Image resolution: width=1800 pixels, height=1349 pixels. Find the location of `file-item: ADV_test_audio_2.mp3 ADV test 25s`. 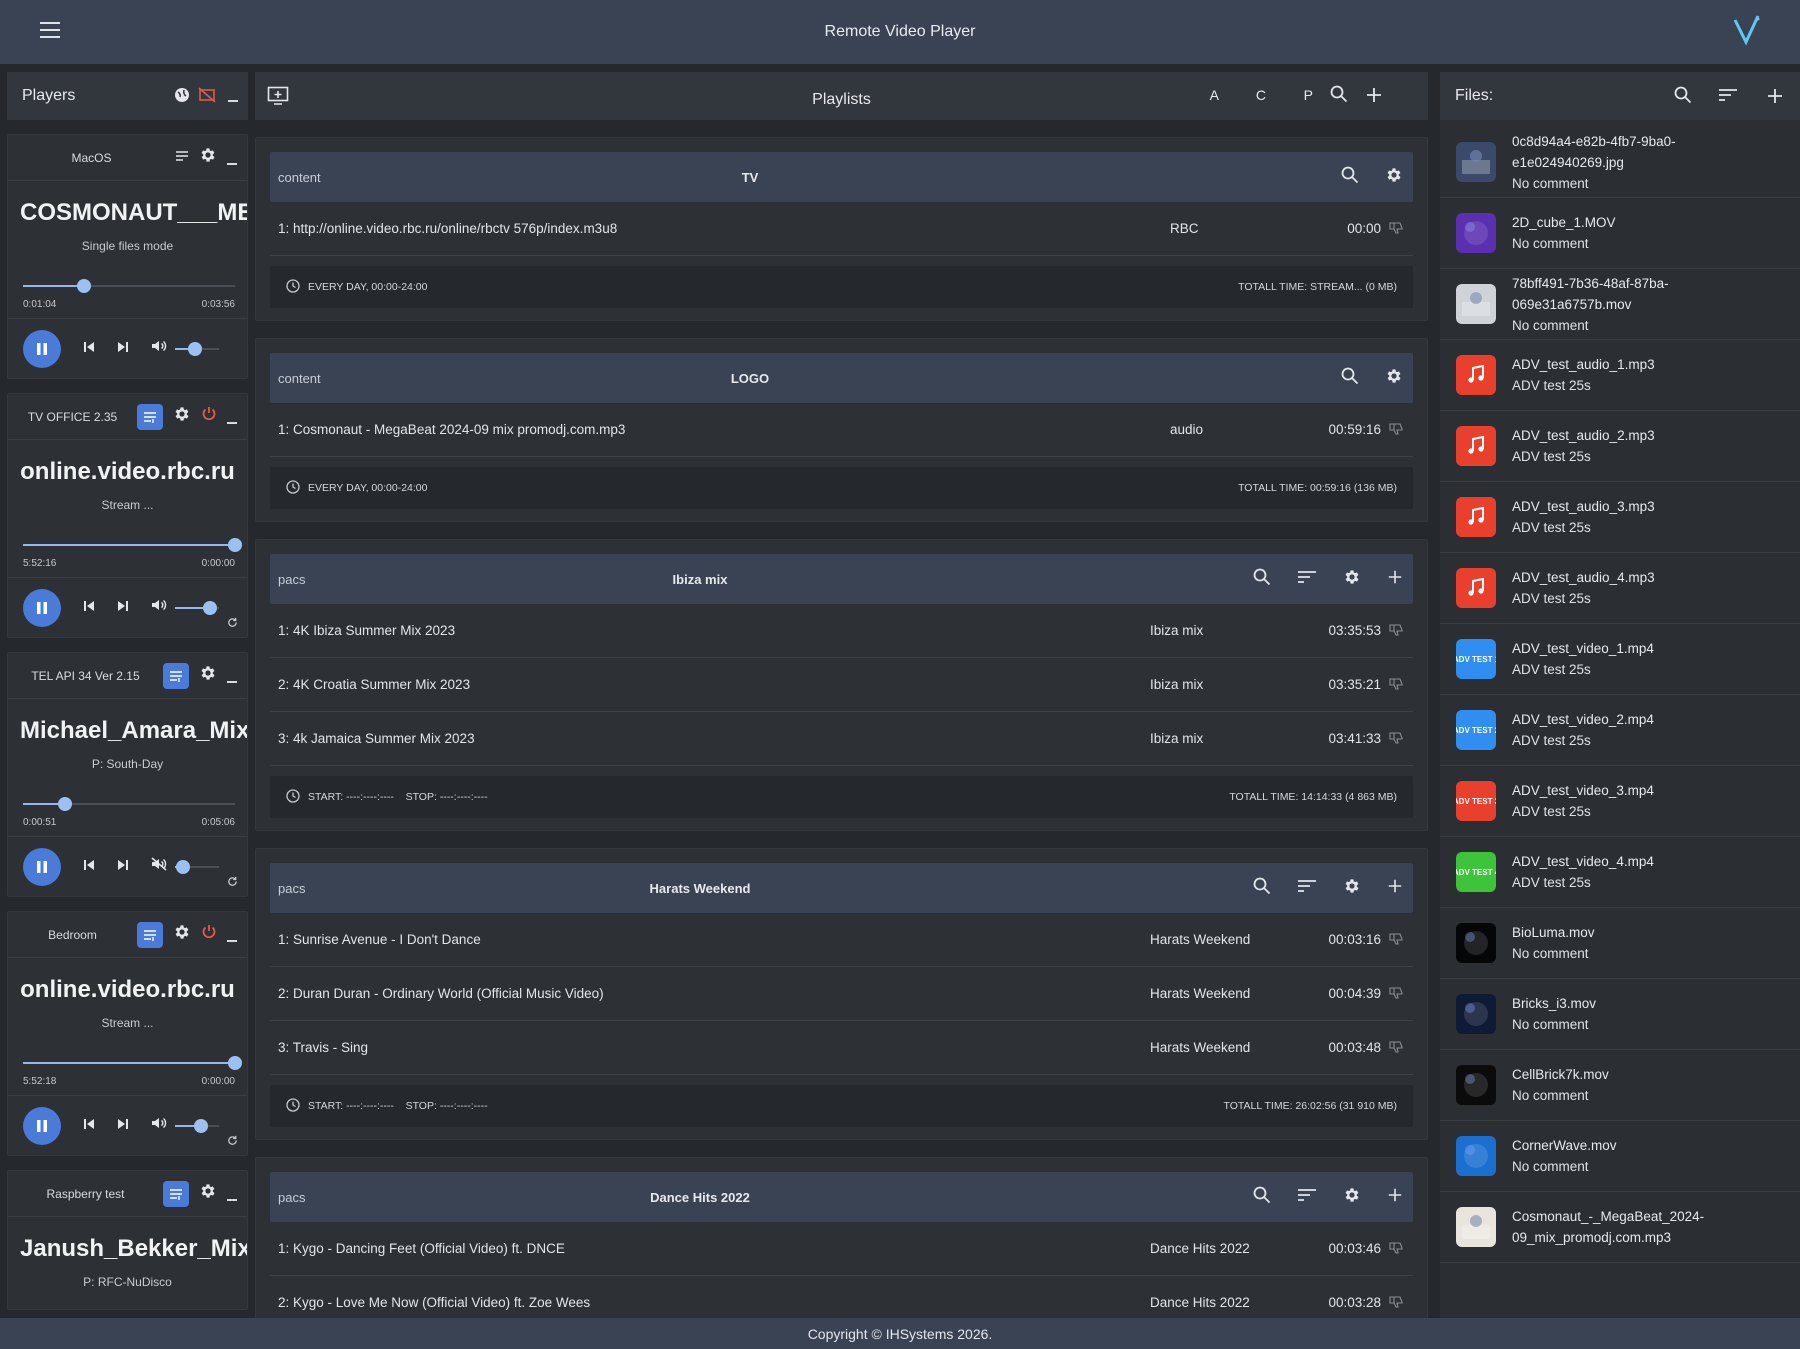

file-item: ADV_test_audio_2.mp3 ADV test 25s is located at coordinates (1620, 446).